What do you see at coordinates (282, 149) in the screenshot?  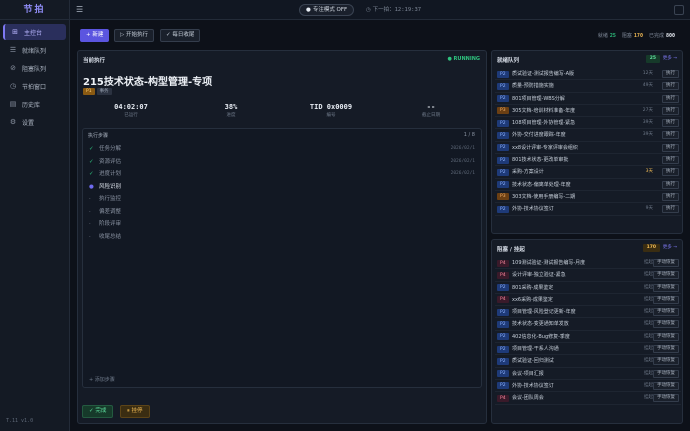 I see `step-item: ✓ 任务分解 2026/02/1` at bounding box center [282, 149].